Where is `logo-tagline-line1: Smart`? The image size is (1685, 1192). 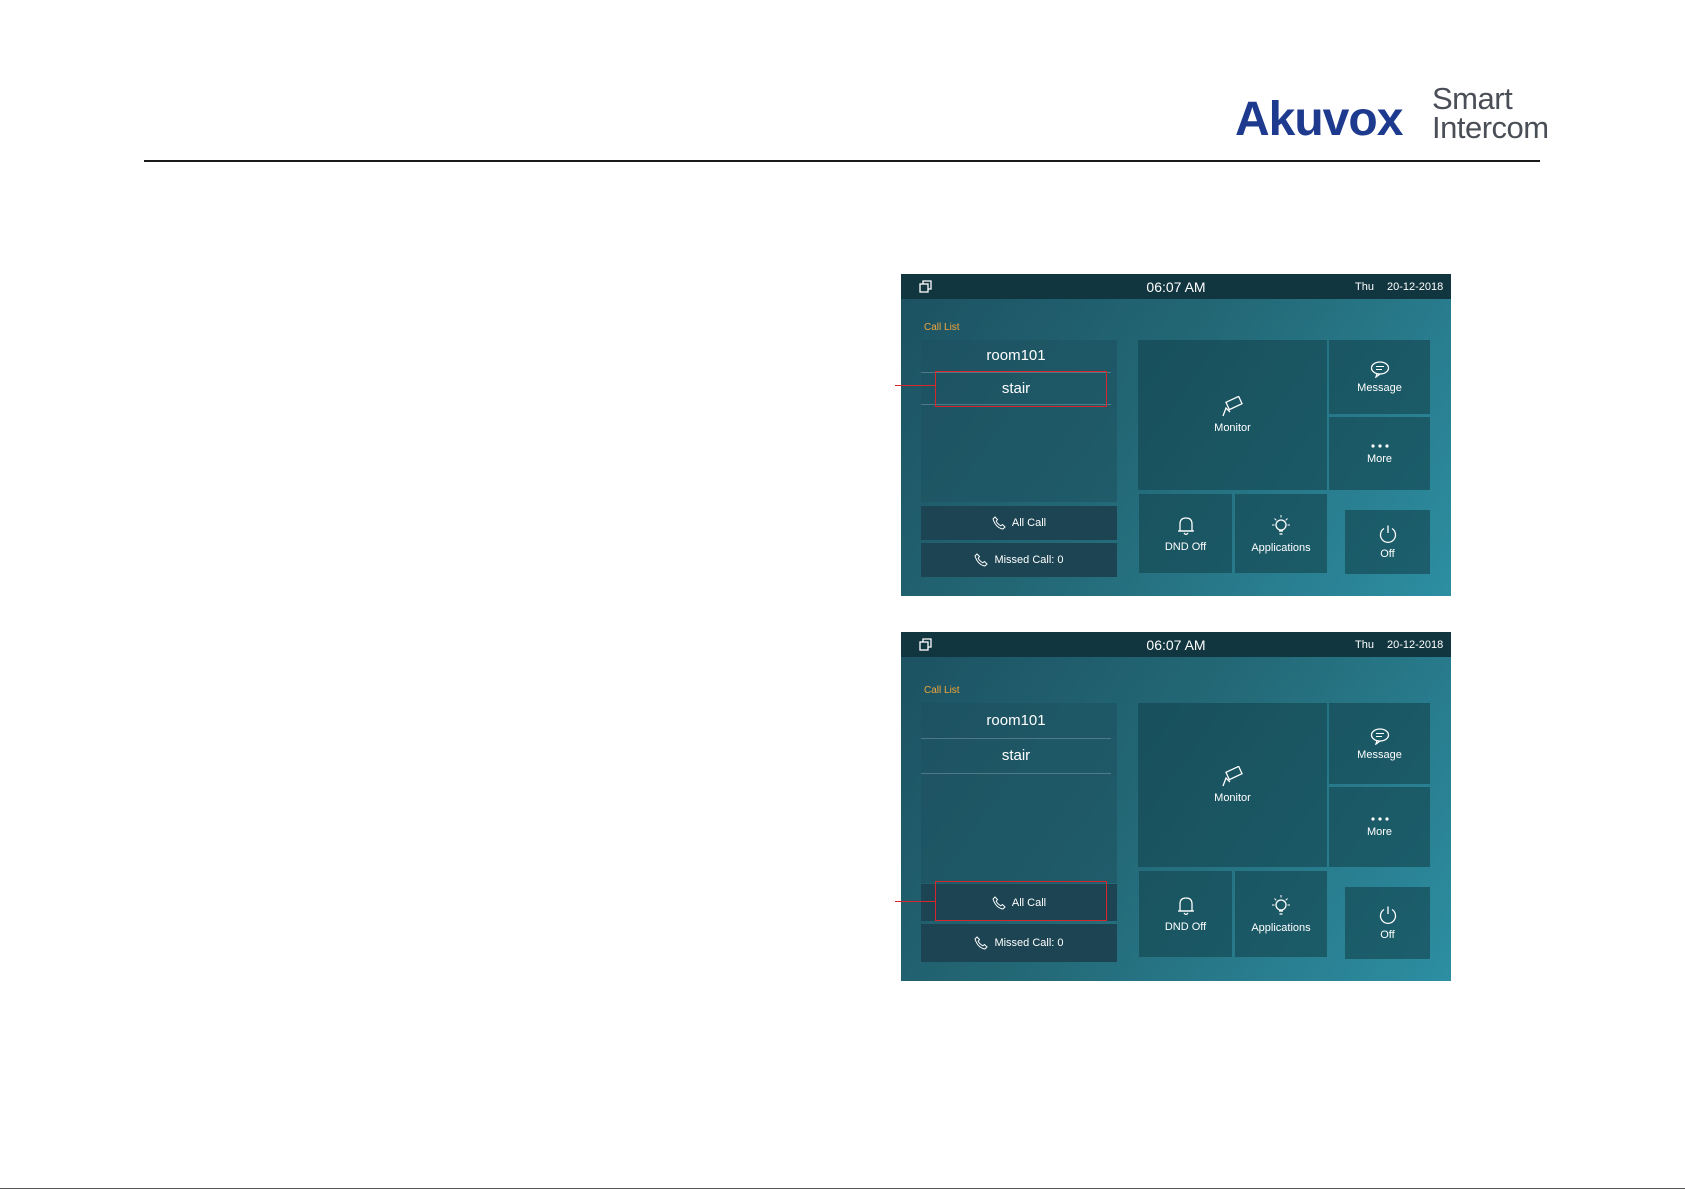
logo-tagline-line1: Smart is located at coordinates (1472, 98).